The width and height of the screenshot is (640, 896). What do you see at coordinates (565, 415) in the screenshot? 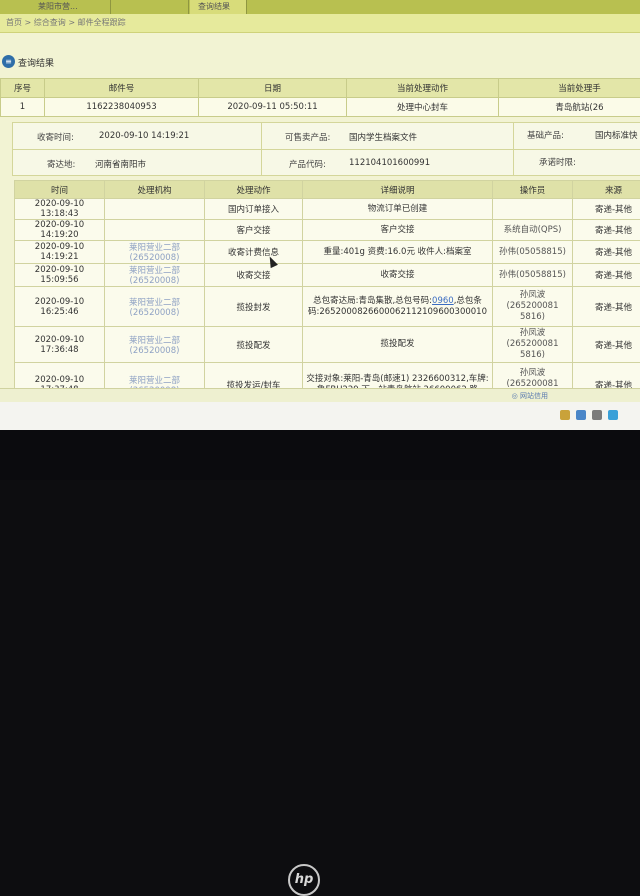
I see `tray-app-icon` at bounding box center [565, 415].